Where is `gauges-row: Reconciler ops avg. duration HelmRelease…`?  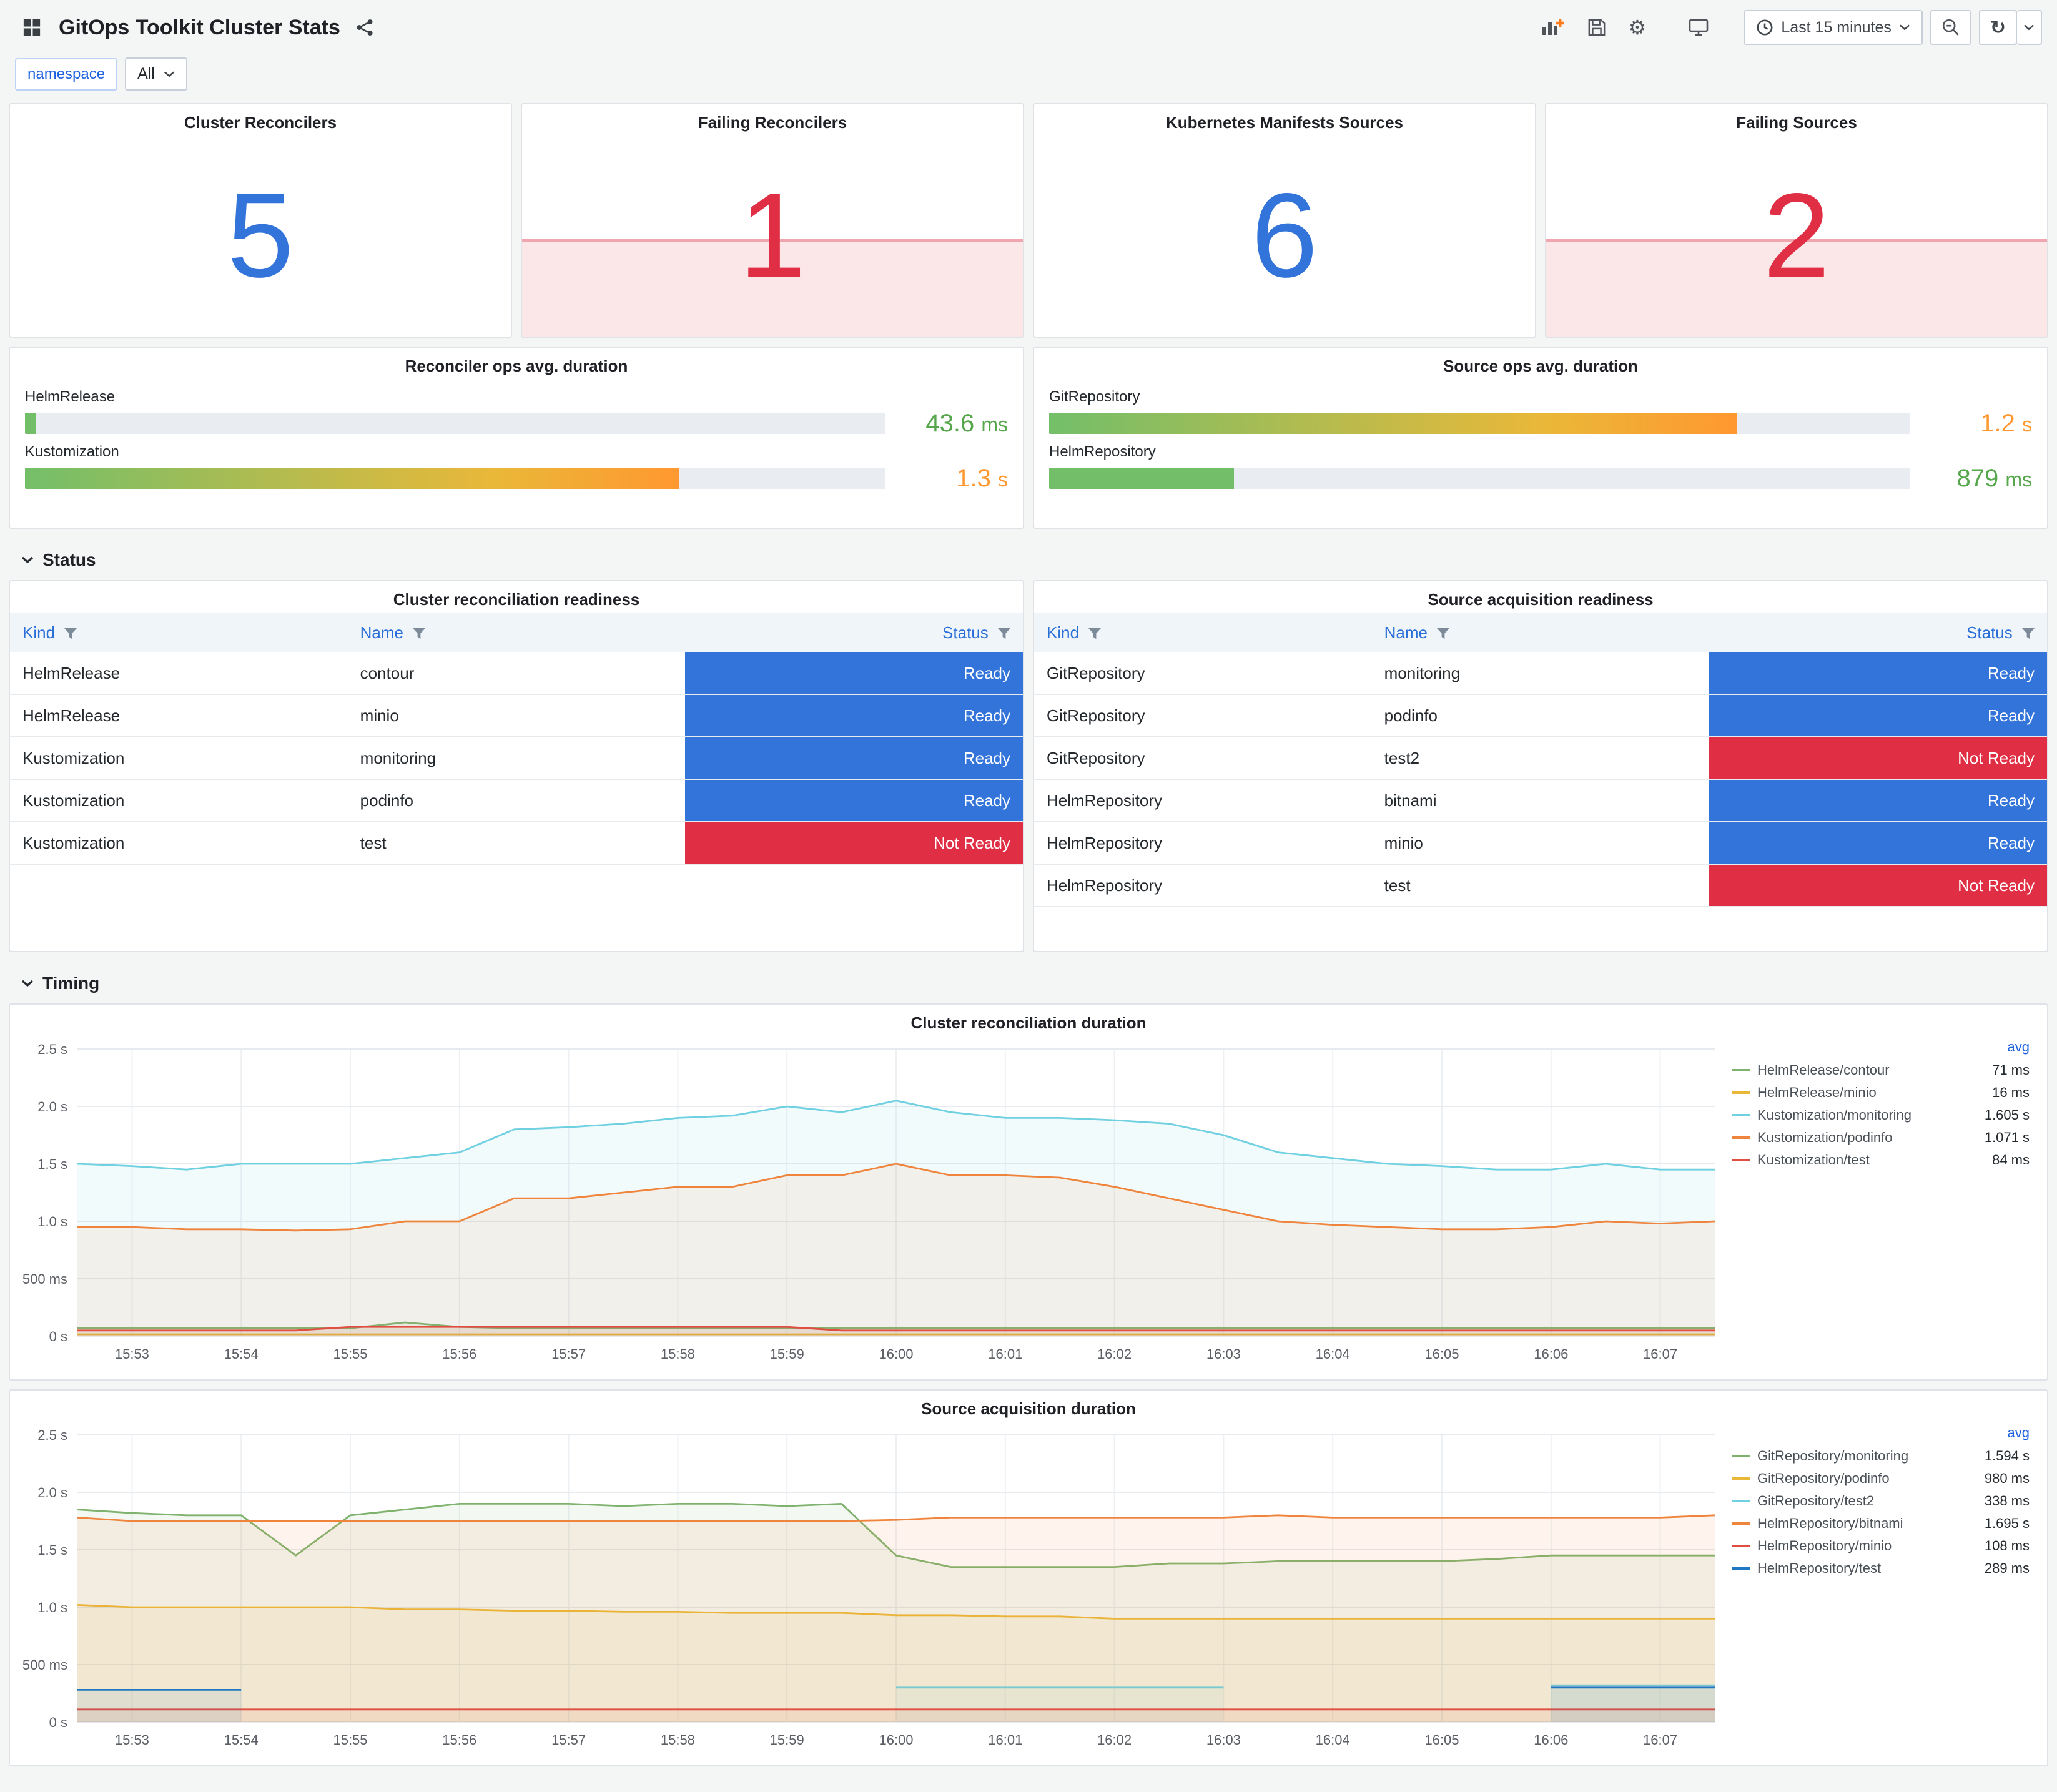
gauges-row: Reconciler ops avg. duration HelmRelease… is located at coordinates (1028, 438).